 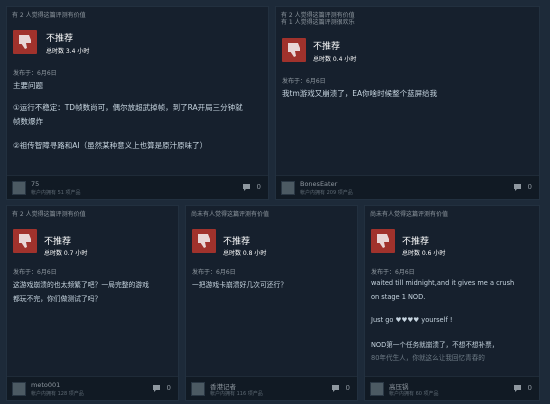 I want to click on author-name: BonesEater, so click(x=318, y=184).